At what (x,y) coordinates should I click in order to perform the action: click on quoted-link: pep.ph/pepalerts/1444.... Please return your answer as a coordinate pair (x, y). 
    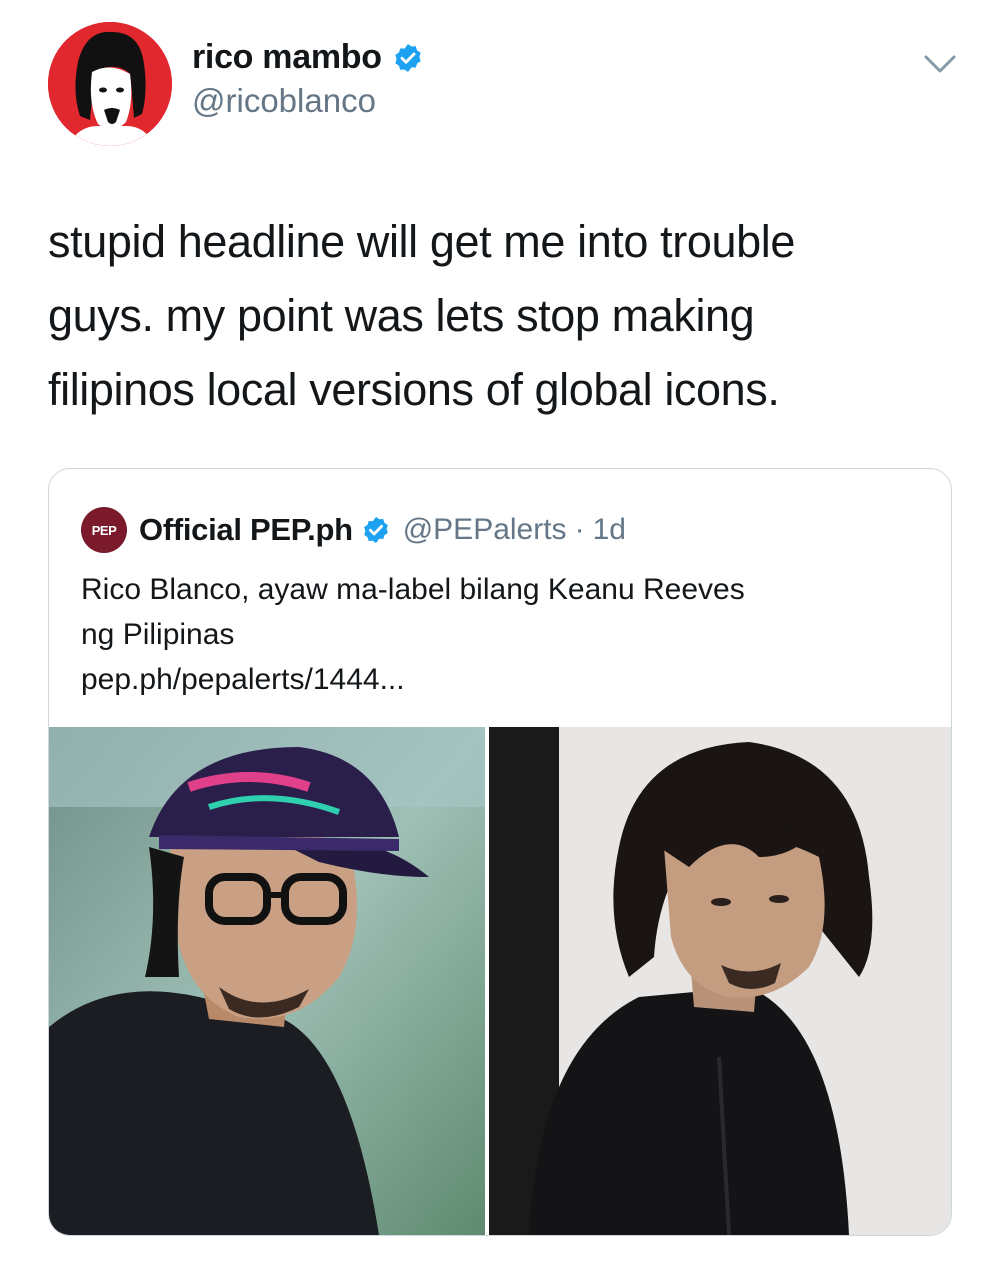
    Looking at the image, I should click on (501, 679).